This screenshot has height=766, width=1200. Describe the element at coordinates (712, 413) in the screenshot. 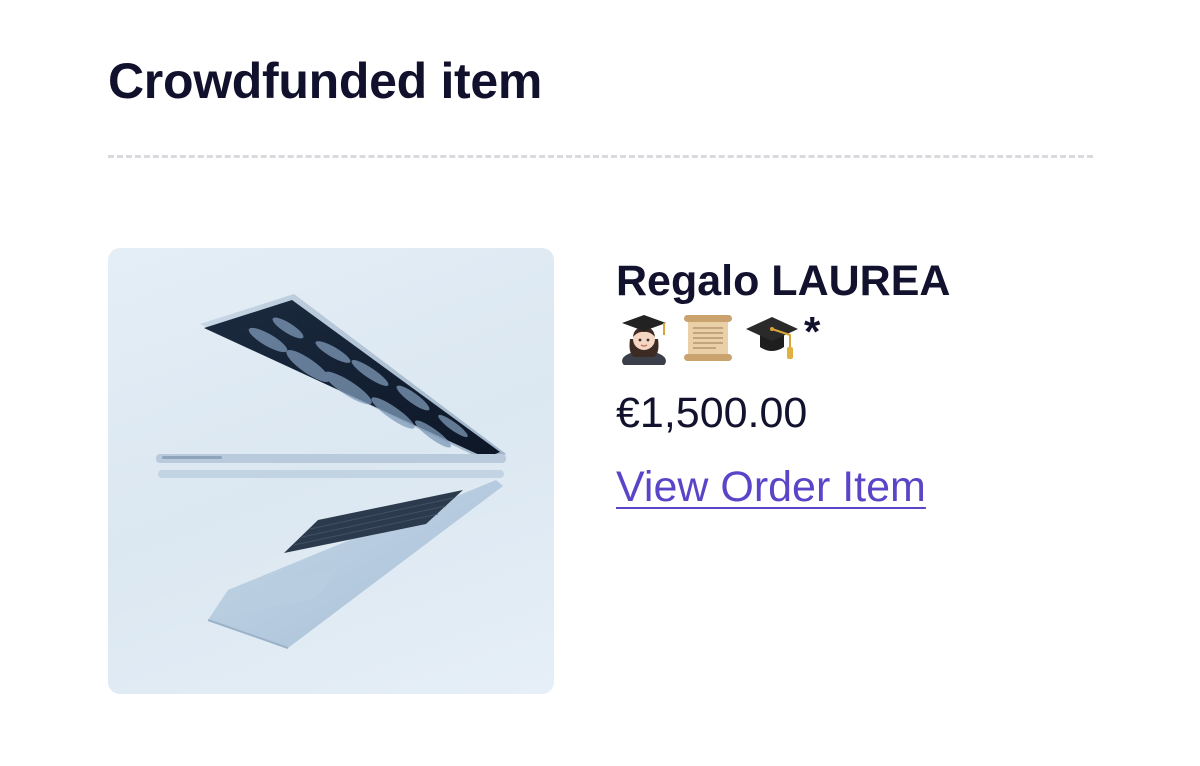

I see `item-price: €1,500.00` at that location.